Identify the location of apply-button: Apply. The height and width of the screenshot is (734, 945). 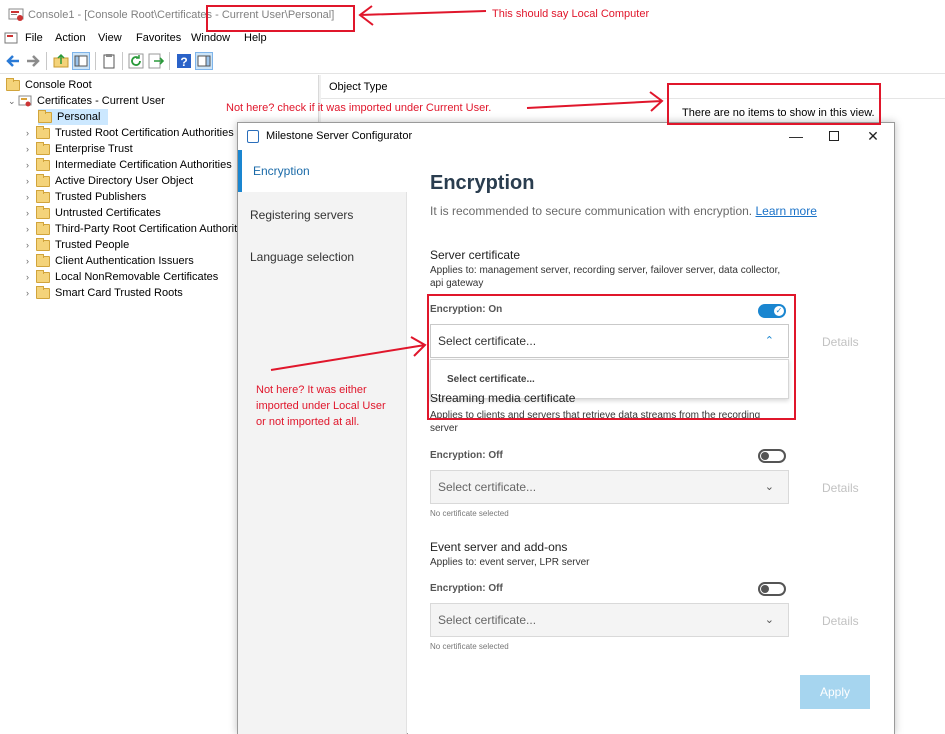
(835, 692).